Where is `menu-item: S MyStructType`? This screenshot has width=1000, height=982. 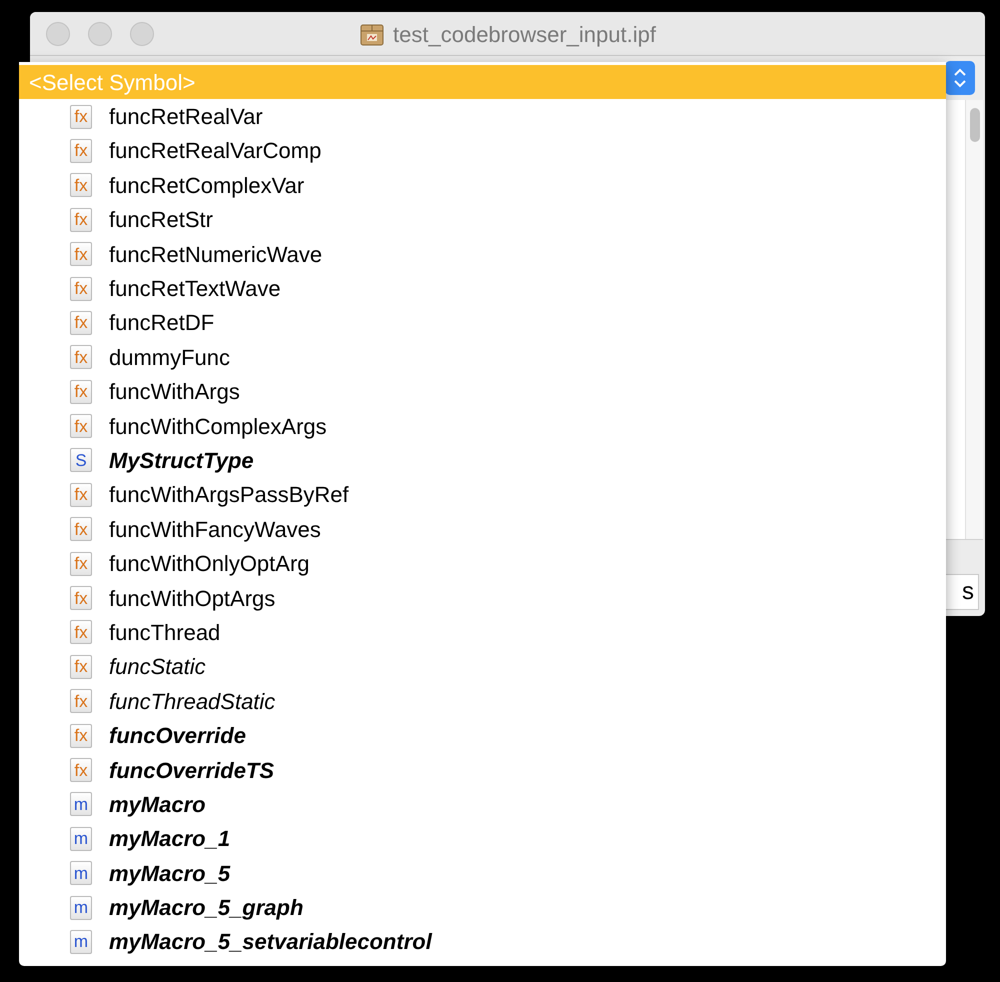 menu-item: S MyStructType is located at coordinates (482, 460).